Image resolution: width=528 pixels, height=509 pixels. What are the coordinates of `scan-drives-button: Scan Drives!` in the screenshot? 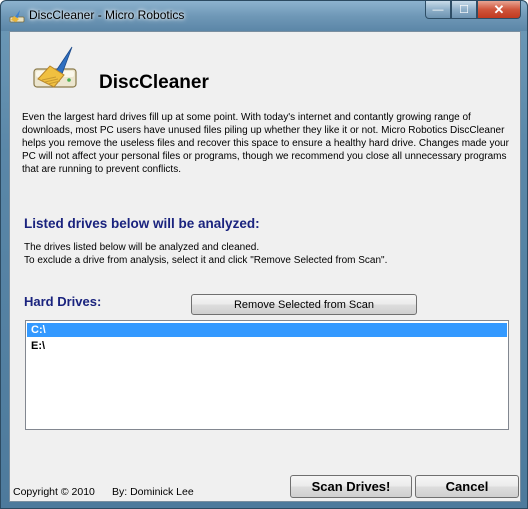 It's located at (351, 486).